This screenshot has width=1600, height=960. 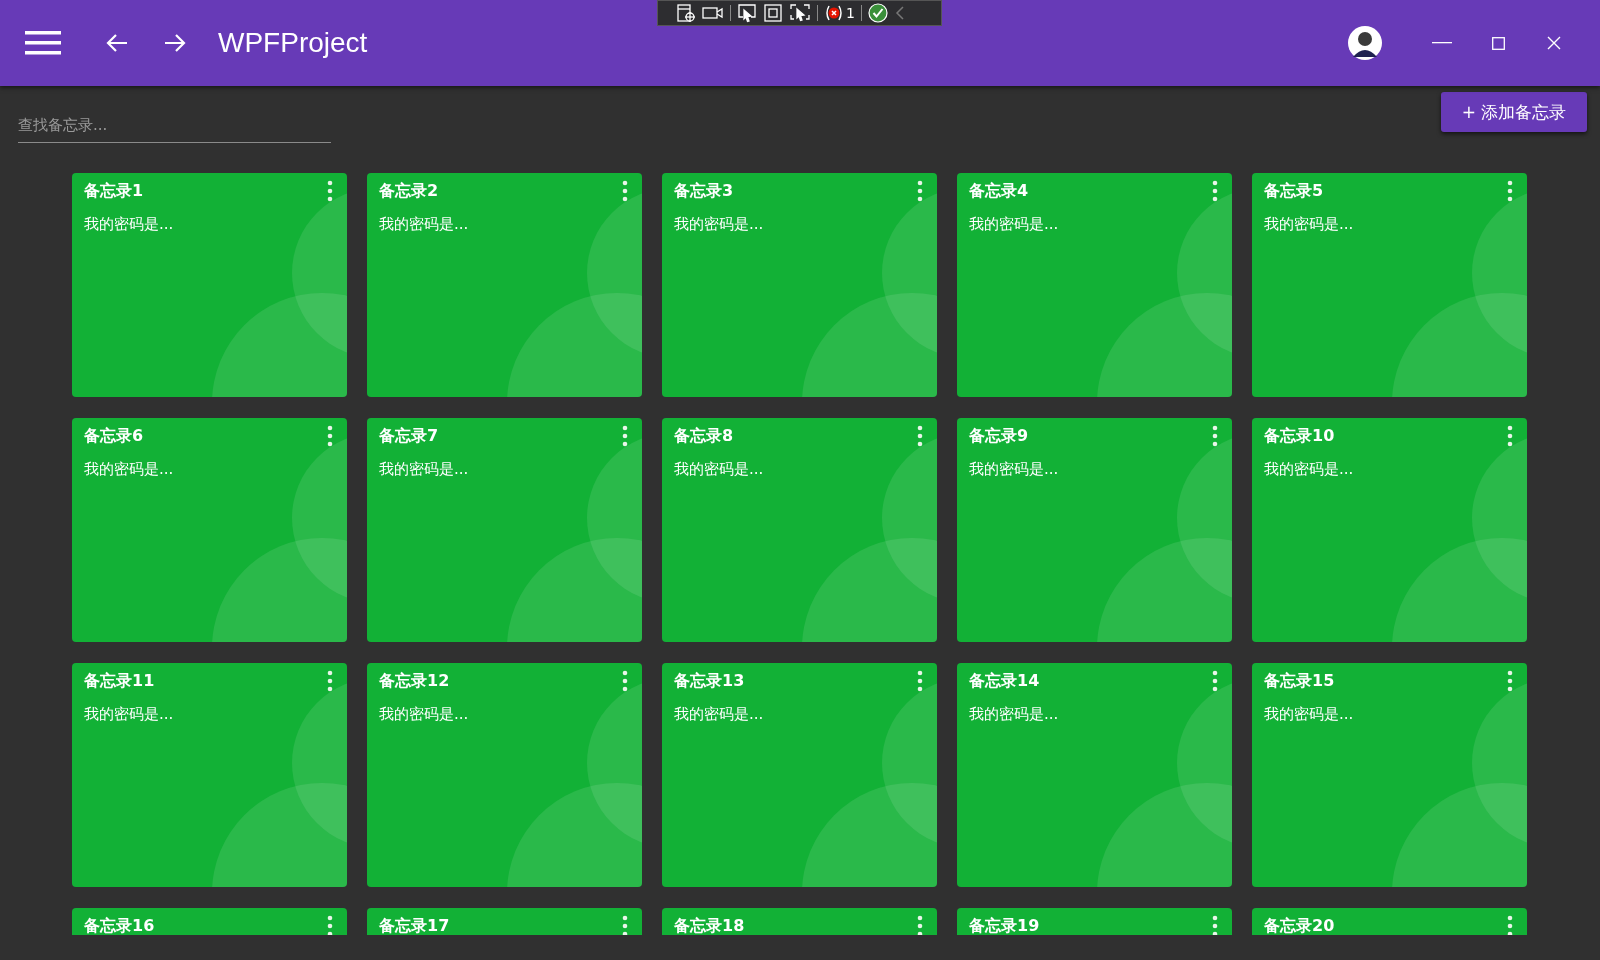 What do you see at coordinates (1294, 191) in the screenshot?
I see `note-title: 备忘录5` at bounding box center [1294, 191].